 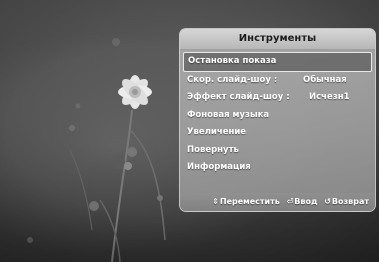 What do you see at coordinates (350, 201) in the screenshot?
I see `return-hint: Возврат` at bounding box center [350, 201].